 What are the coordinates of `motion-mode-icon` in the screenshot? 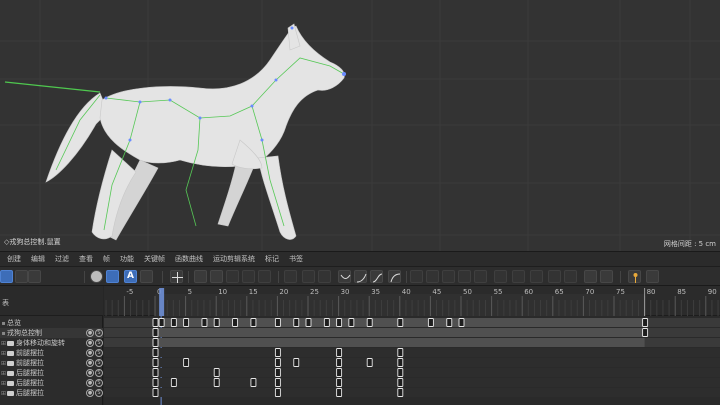 It's located at (34, 276).